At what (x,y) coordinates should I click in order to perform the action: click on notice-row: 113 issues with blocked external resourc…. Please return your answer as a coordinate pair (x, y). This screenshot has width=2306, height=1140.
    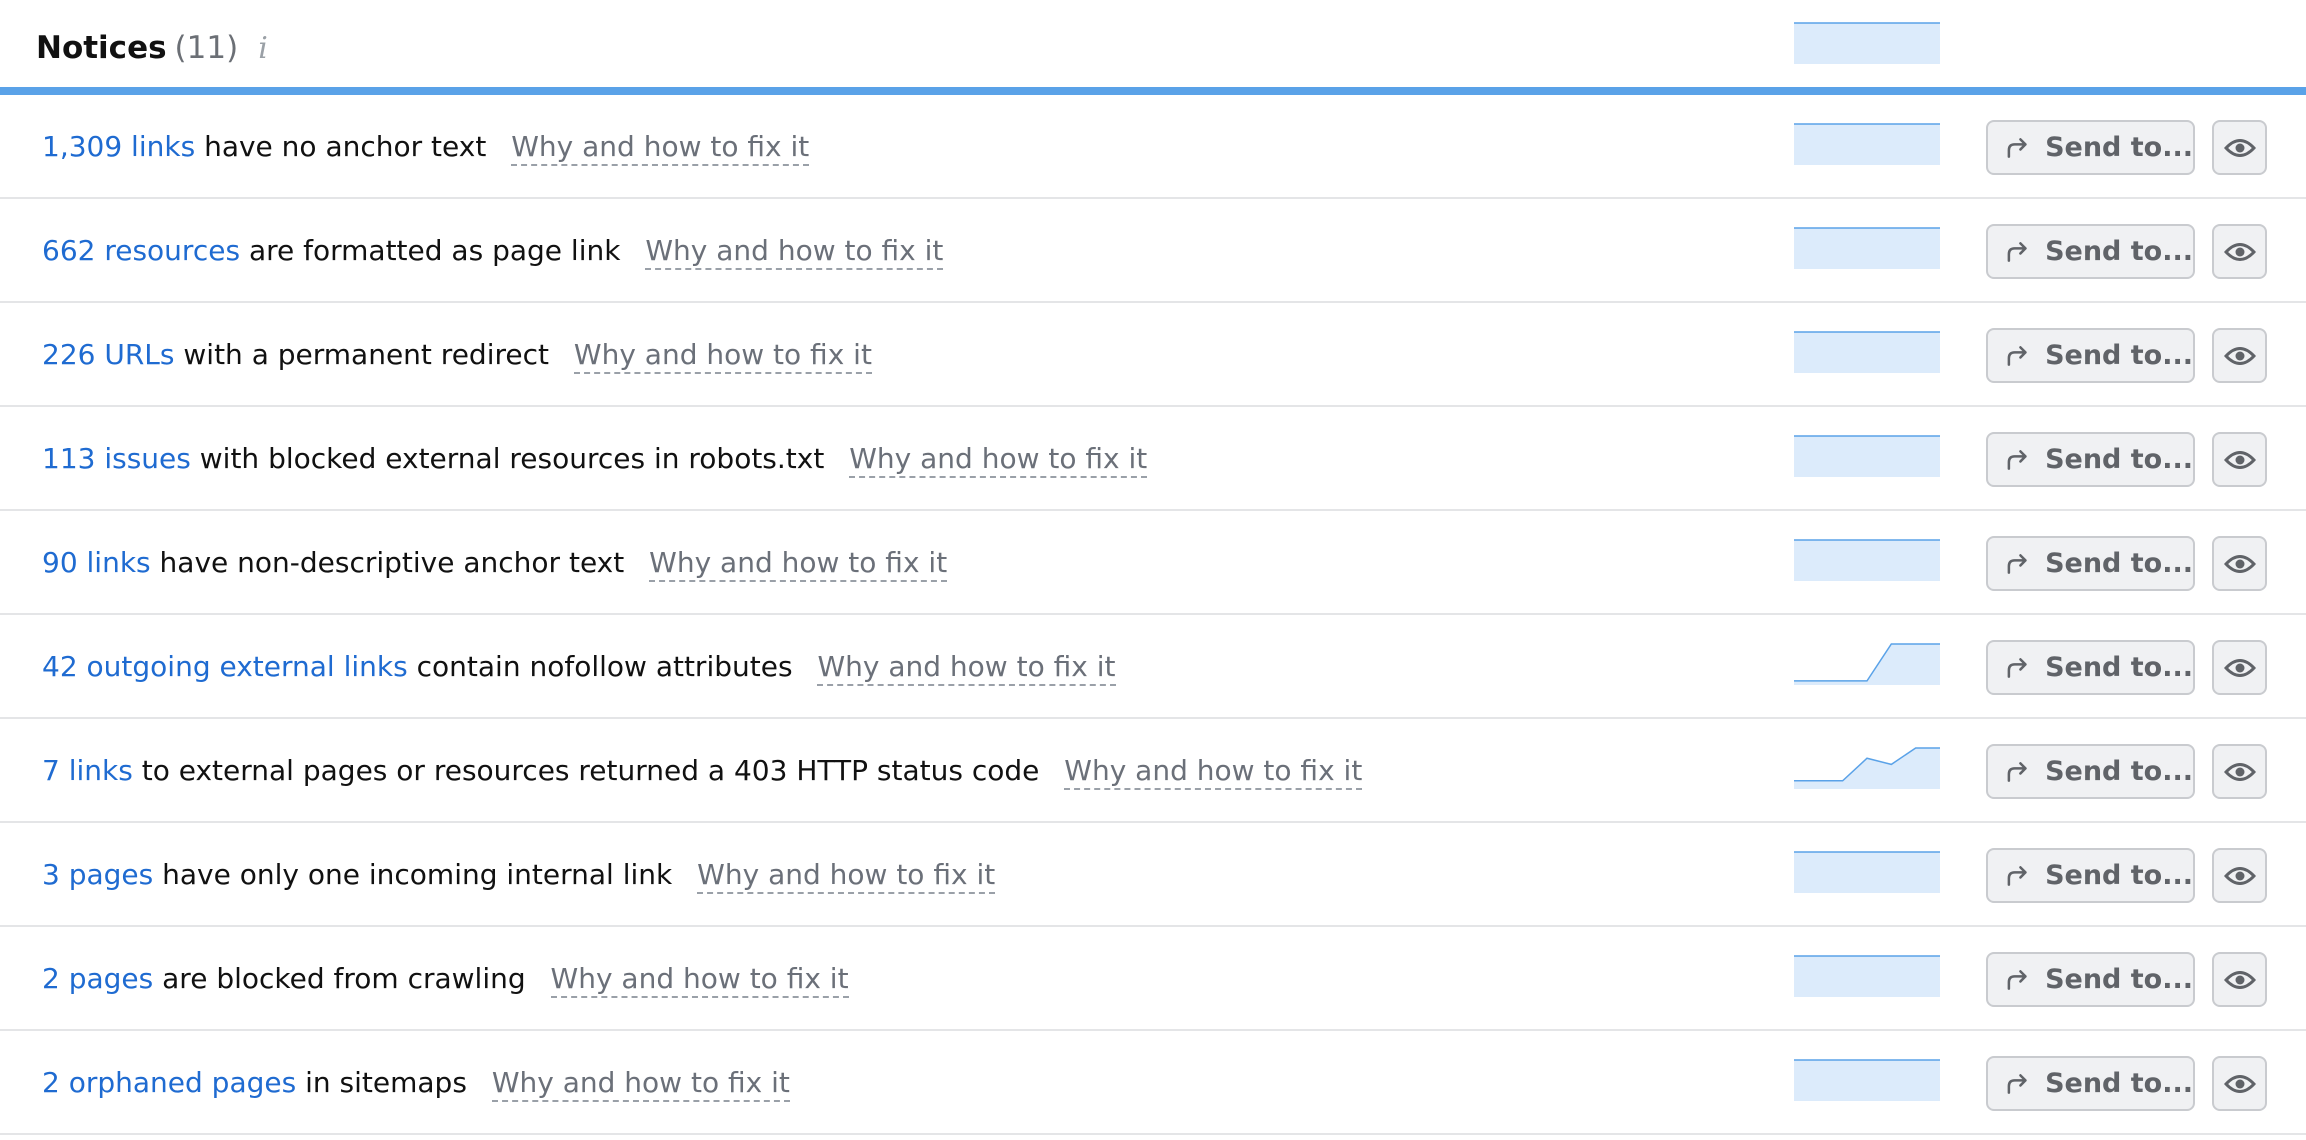
    Looking at the image, I should click on (1153, 459).